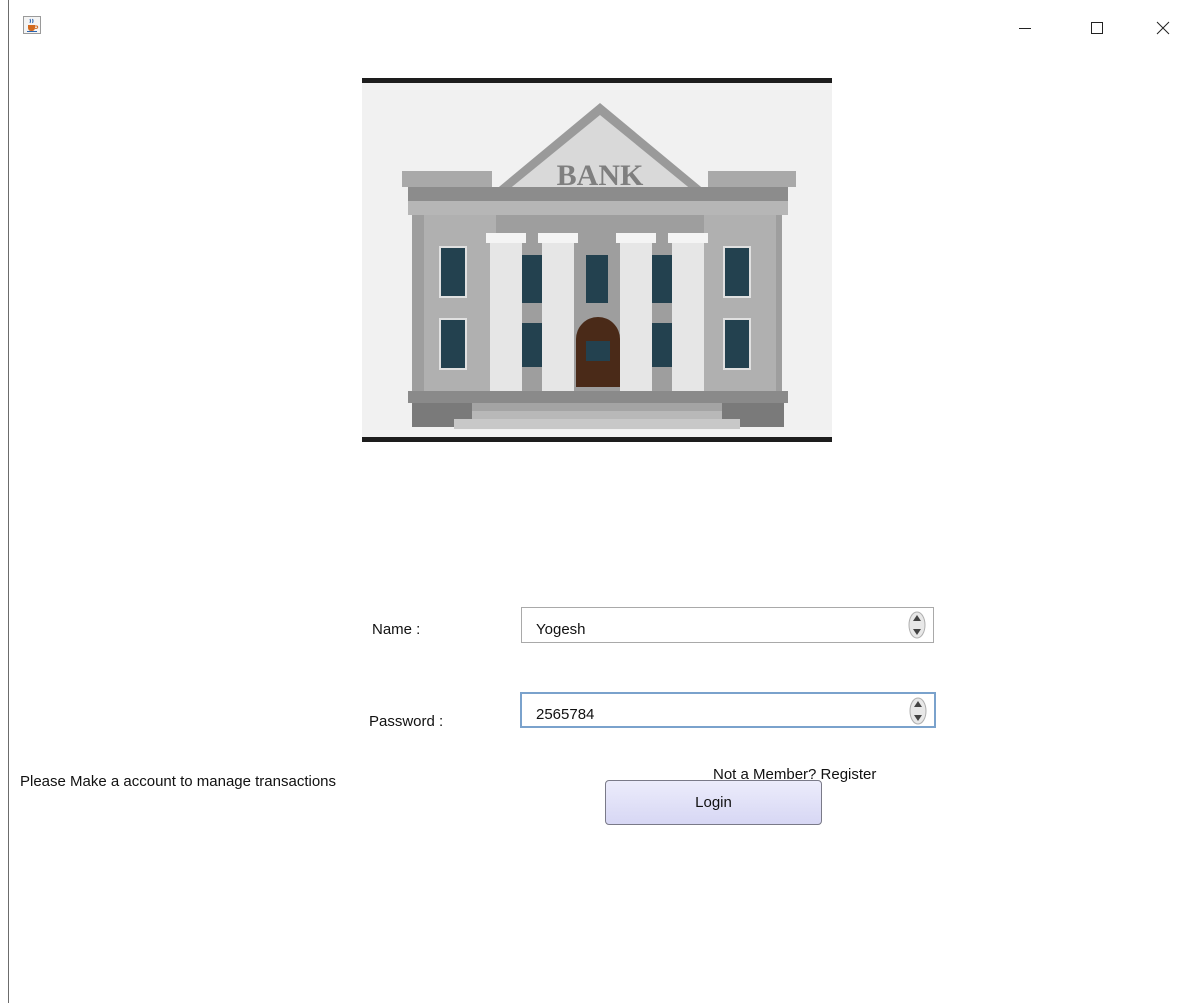 Image resolution: width=1203 pixels, height=1003 pixels. I want to click on name-label: Name :, so click(396, 629).